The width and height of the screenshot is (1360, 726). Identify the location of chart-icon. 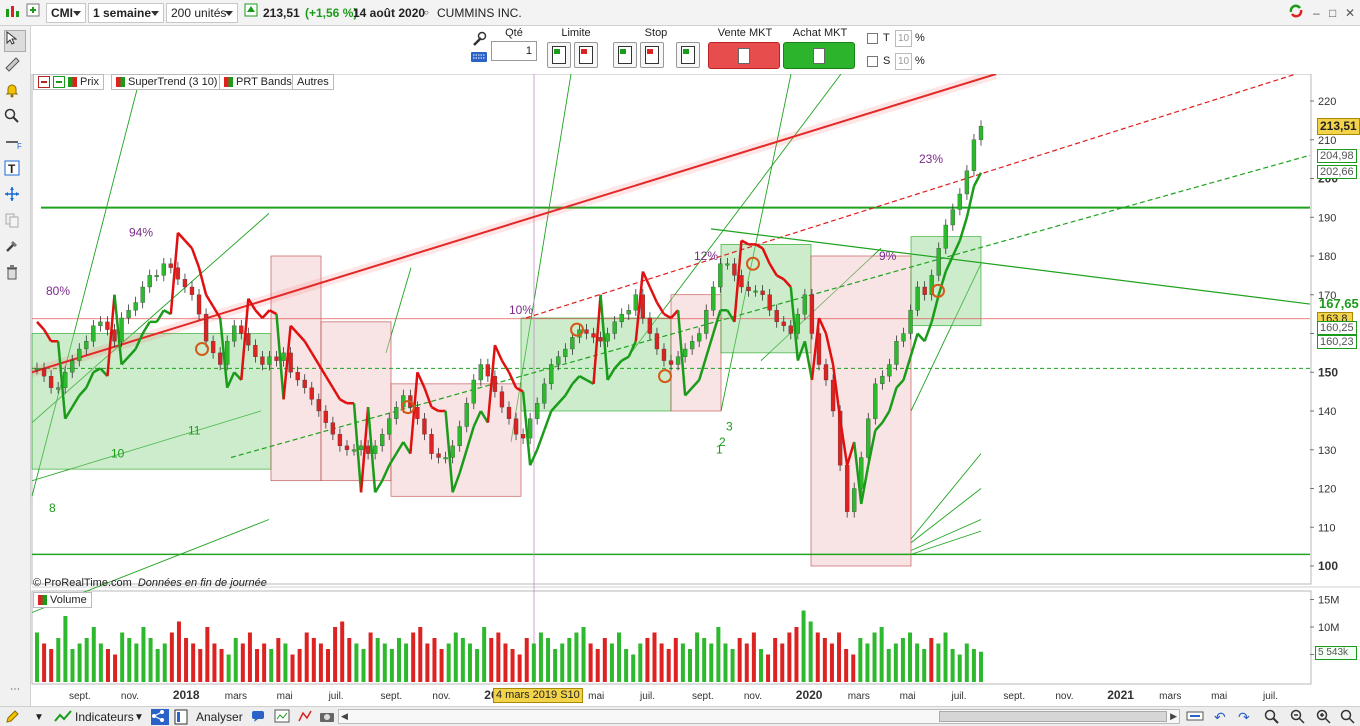
(14, 13).